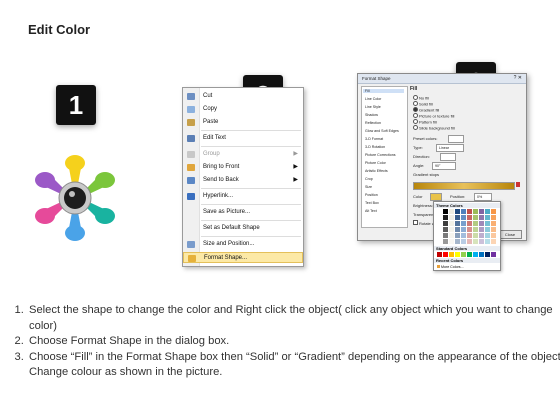 This screenshot has height=420, width=560. Describe the element at coordinates (456, 139) in the screenshot. I see `preset-colors-dropdown` at that location.